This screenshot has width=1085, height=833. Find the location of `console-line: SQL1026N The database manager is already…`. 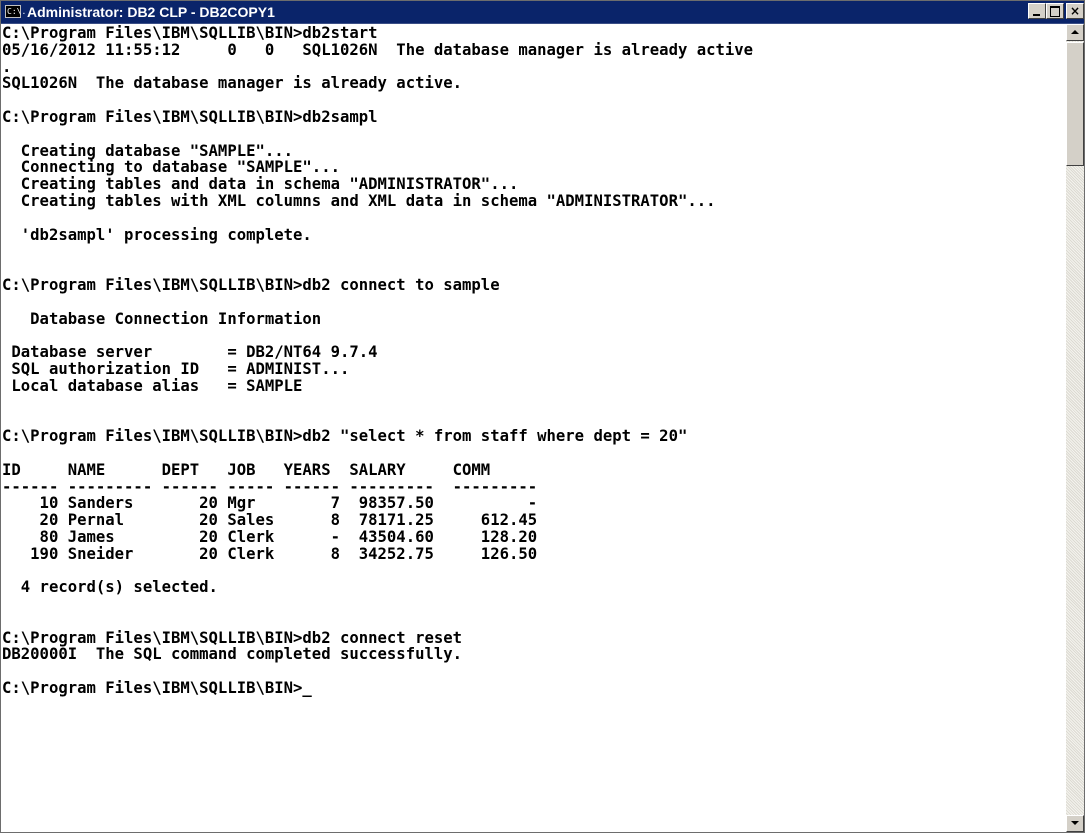

console-line: SQL1026N The database manager is already… is located at coordinates (232, 83).